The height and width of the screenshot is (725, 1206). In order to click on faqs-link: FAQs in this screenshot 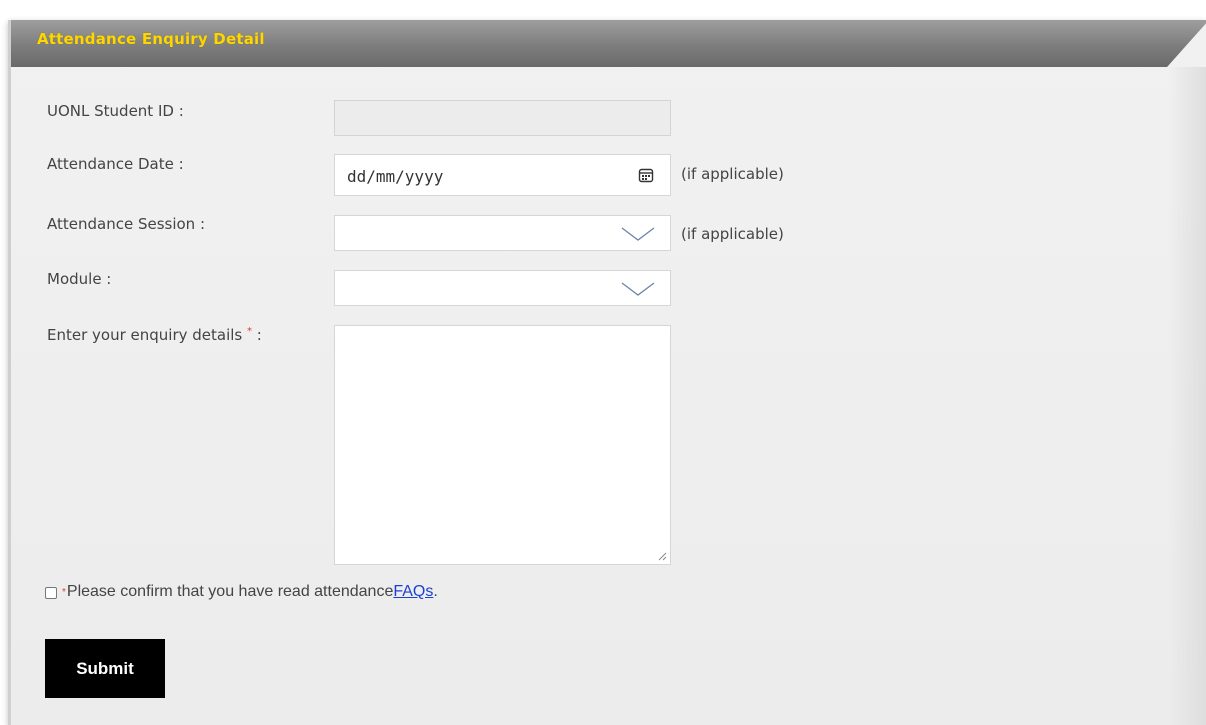, I will do `click(413, 592)`.